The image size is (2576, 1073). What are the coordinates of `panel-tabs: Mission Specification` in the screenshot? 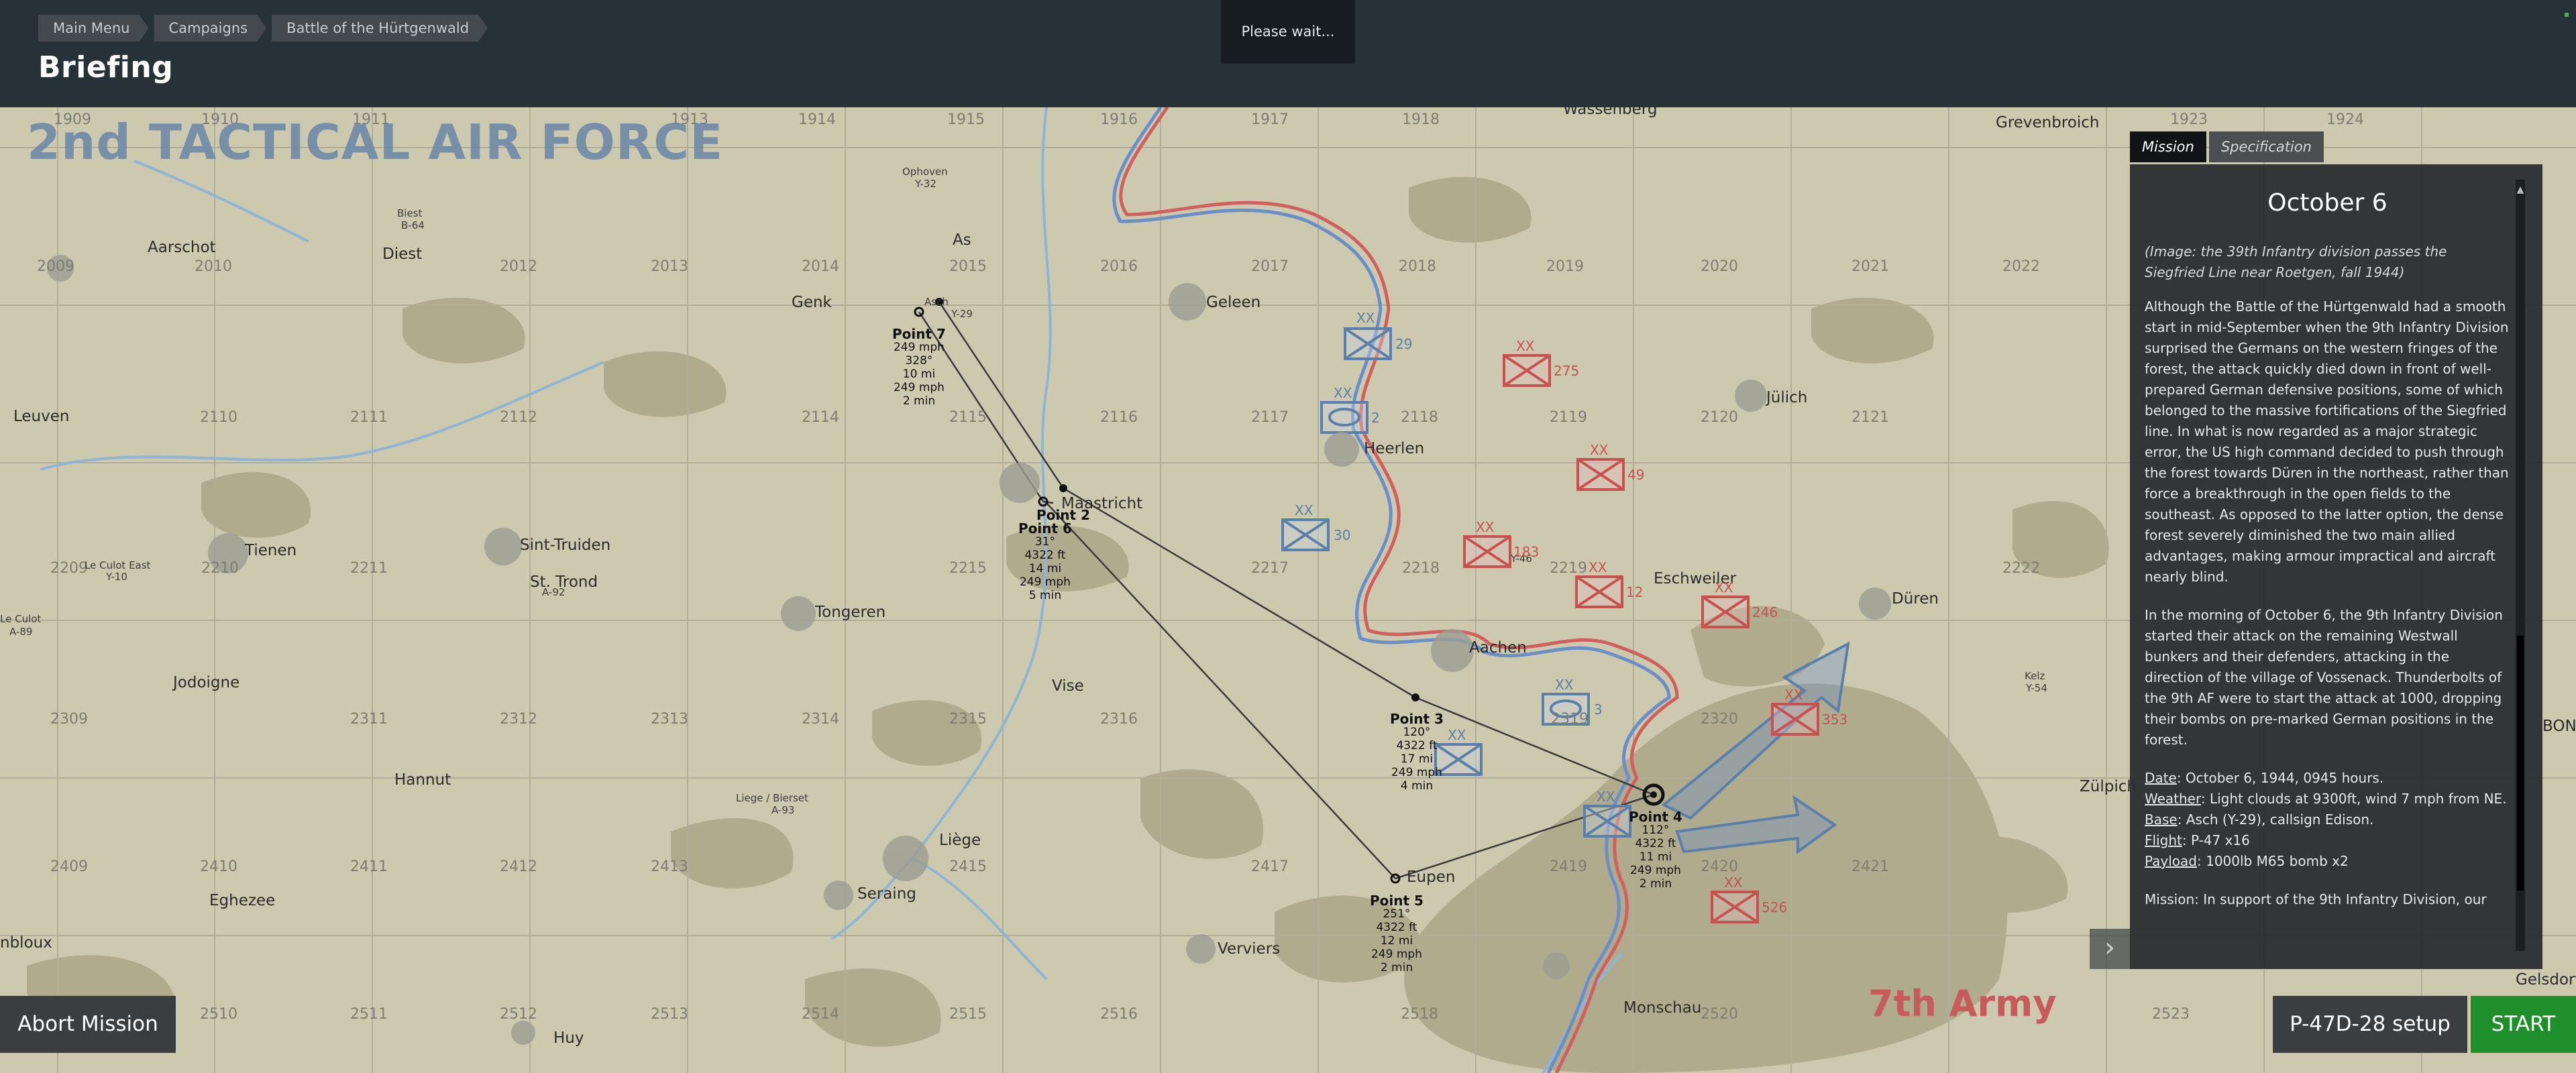 It's located at (2228, 146).